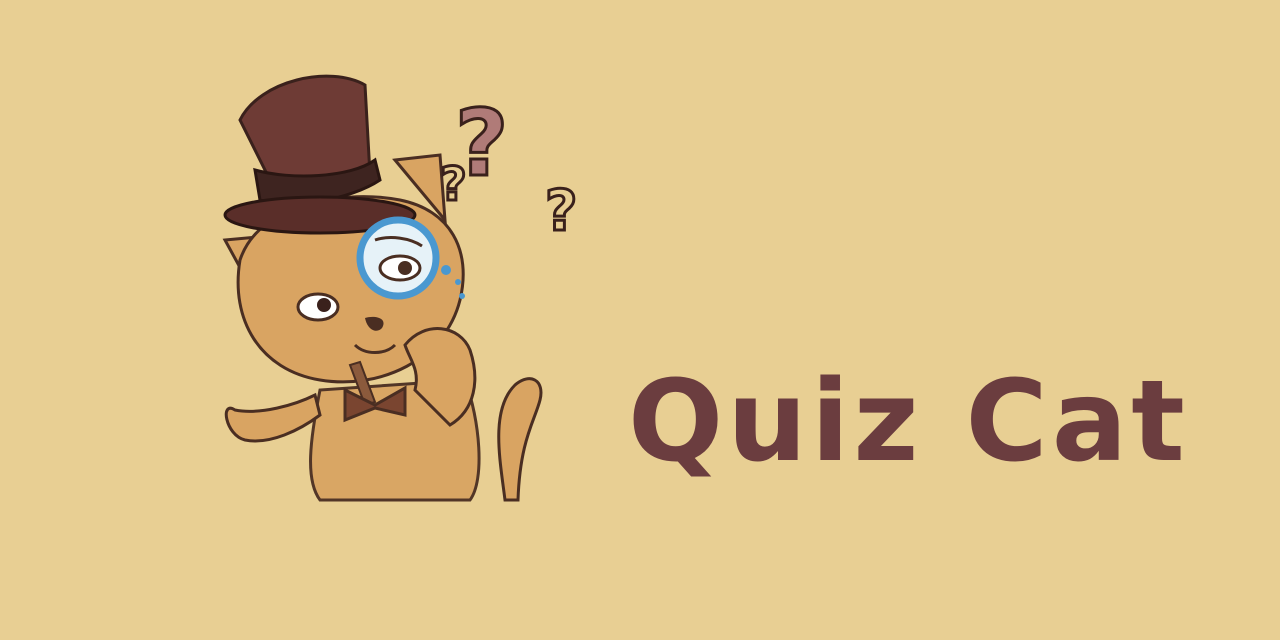 The image size is (1280, 640). I want to click on cat-tail, so click(520, 439).